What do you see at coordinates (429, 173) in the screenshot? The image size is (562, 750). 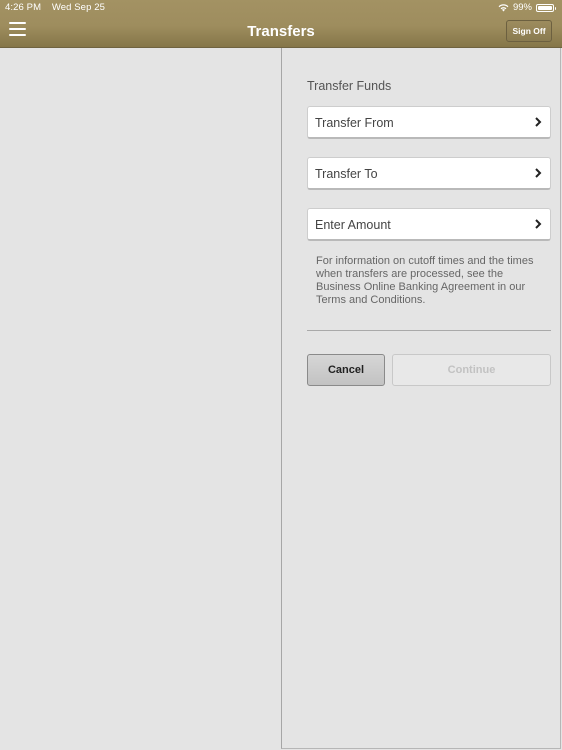 I see `transfer-to-field: Transfer To` at bounding box center [429, 173].